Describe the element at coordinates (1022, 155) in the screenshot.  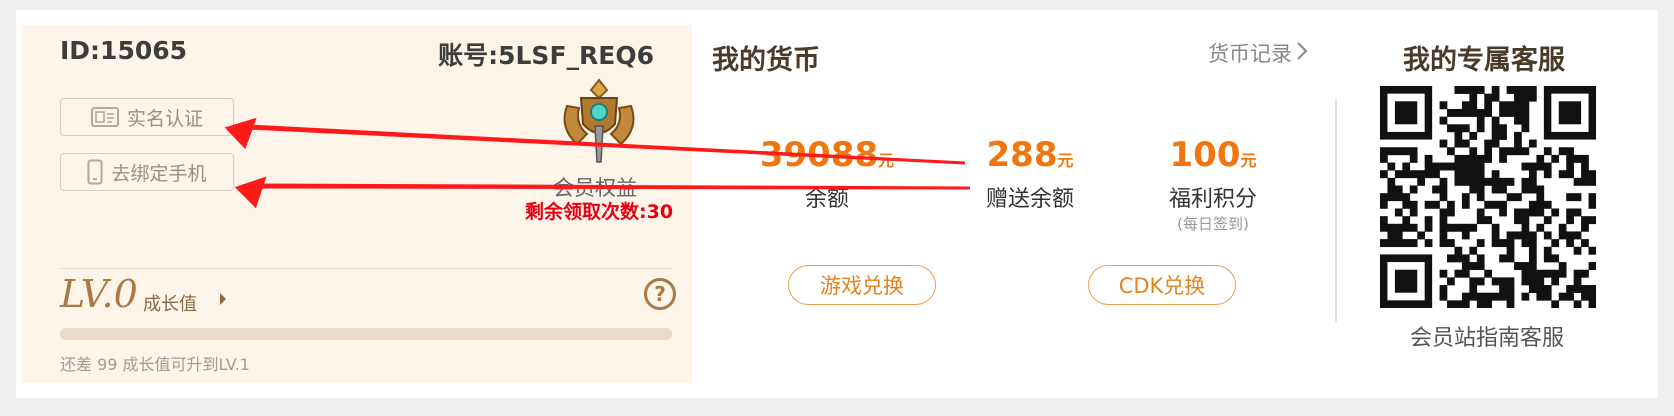
I see `gift-balance-value: 288` at that location.